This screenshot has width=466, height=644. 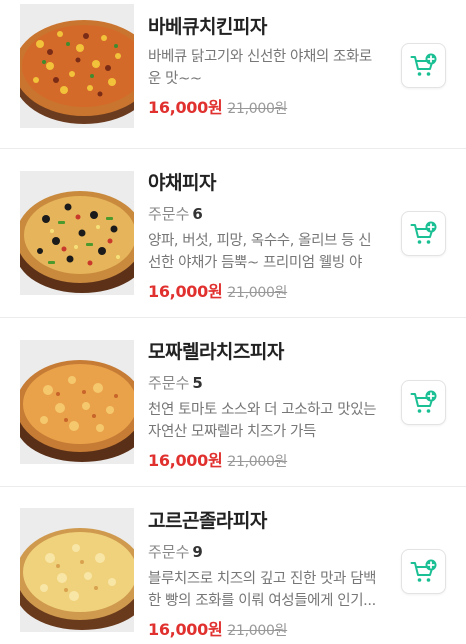 What do you see at coordinates (77, 570) in the screenshot?
I see `gorgonzola-pizza-image` at bounding box center [77, 570].